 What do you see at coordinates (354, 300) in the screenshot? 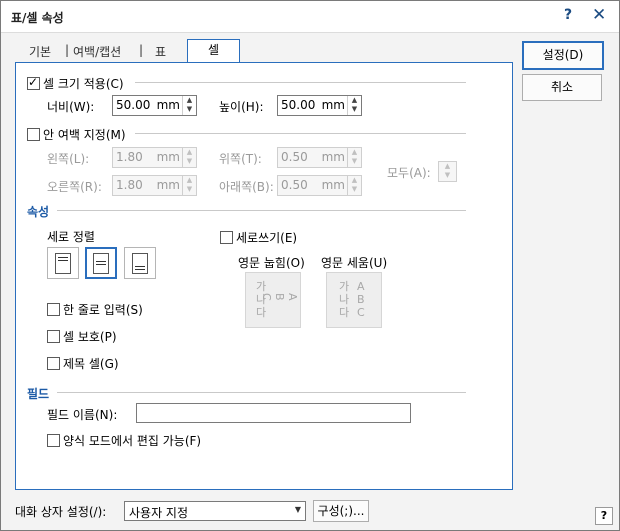
I see `latin-stand-option: 가나다 ABC` at bounding box center [354, 300].